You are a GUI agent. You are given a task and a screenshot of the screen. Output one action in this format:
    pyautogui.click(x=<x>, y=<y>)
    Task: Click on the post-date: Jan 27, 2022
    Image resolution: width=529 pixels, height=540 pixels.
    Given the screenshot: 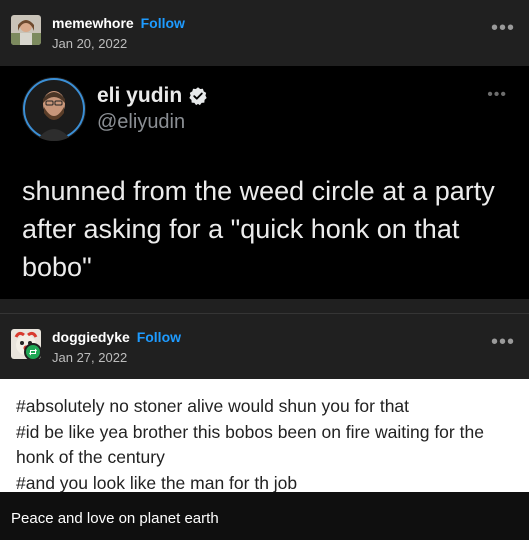 What is the action you would take?
    pyautogui.click(x=89, y=357)
    